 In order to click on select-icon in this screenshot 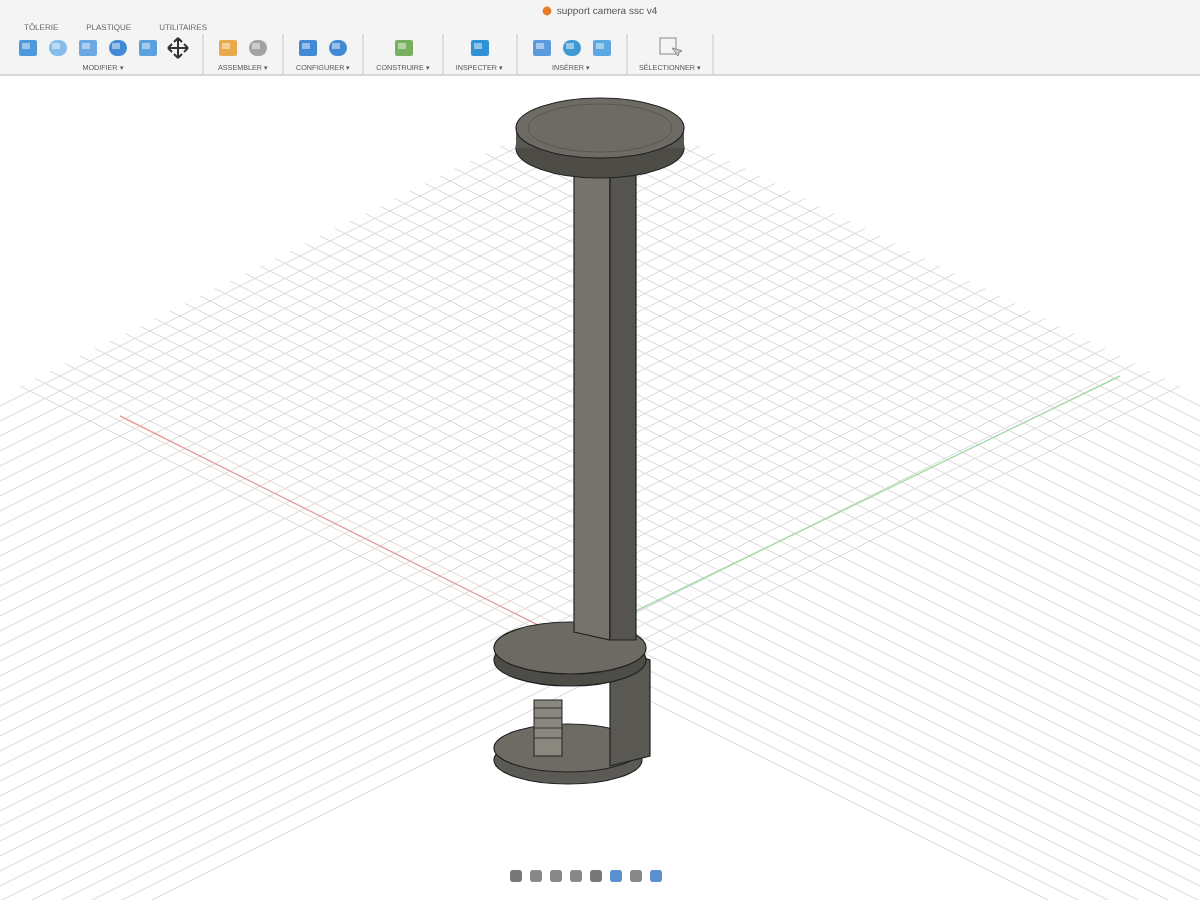, I will do `click(669, 48)`.